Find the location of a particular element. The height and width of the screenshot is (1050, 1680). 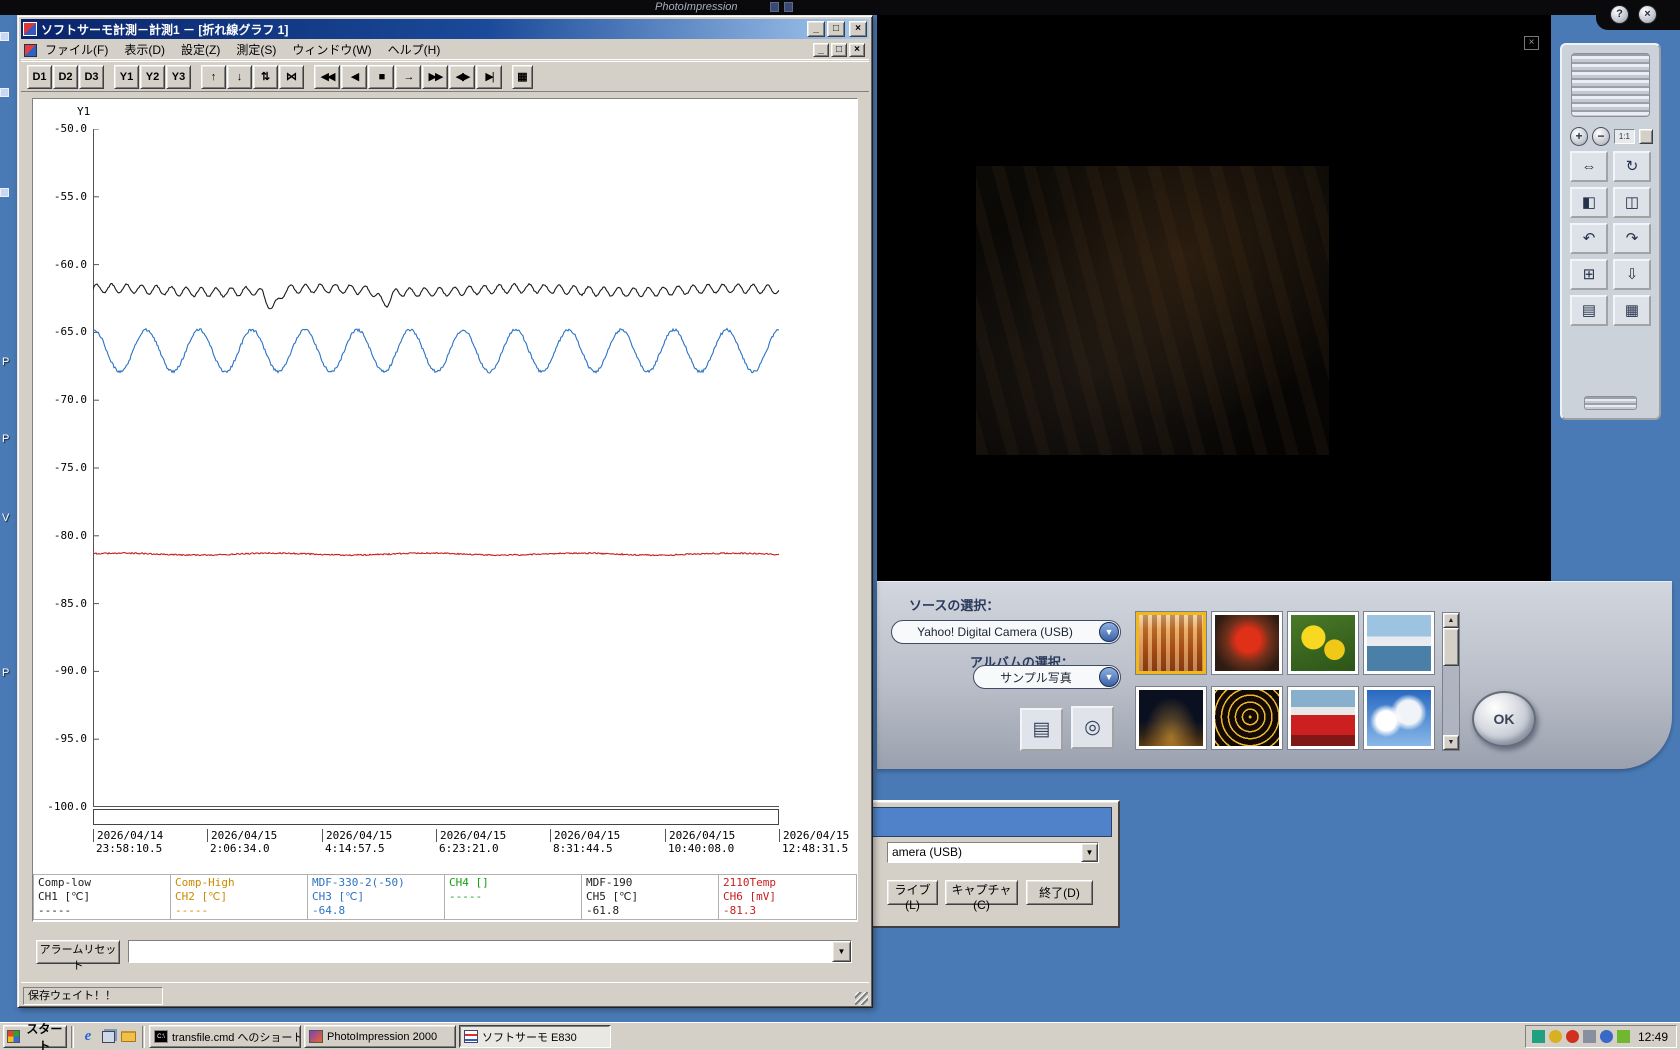

resize-grip is located at coordinates (861, 998).